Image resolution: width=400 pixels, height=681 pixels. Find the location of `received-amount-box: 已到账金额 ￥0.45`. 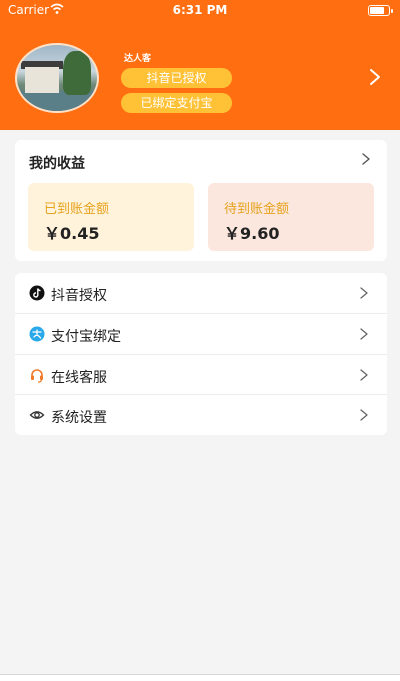

received-amount-box: 已到账金额 ￥0.45 is located at coordinates (111, 217).